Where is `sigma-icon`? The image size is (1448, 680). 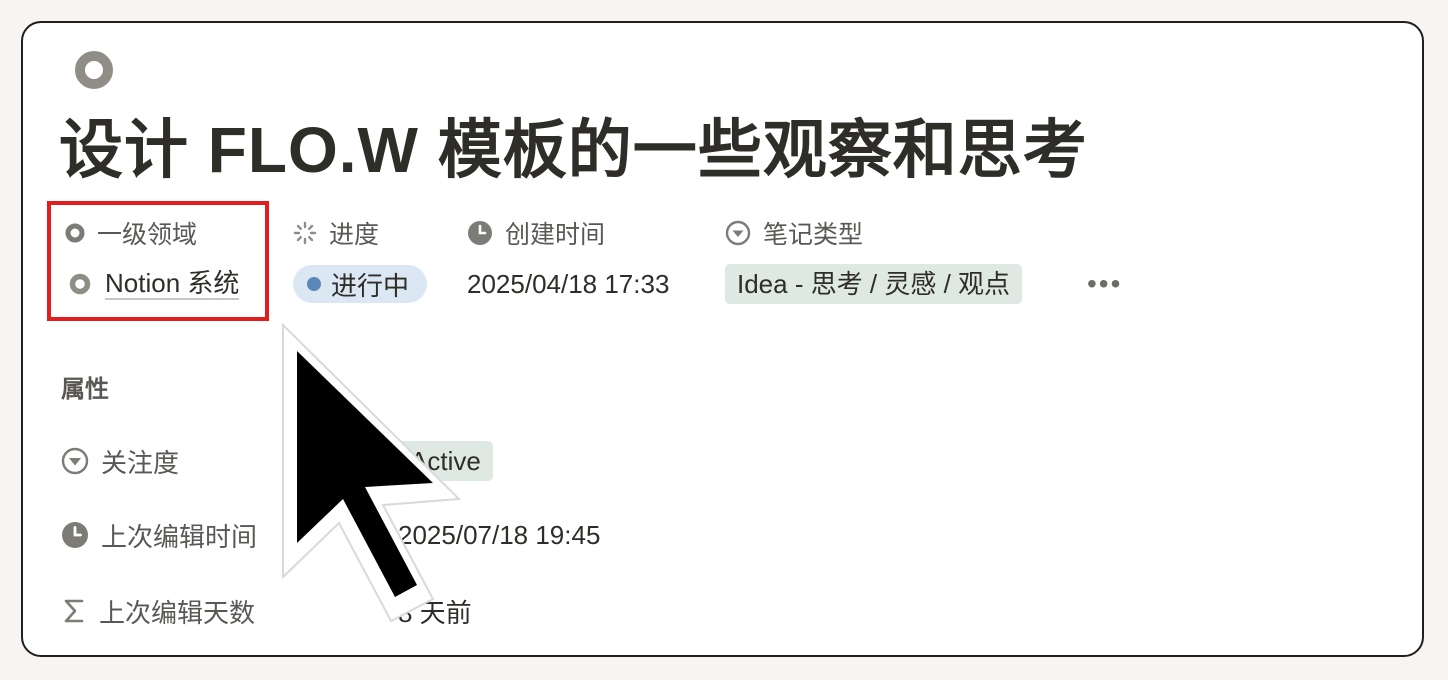
sigma-icon is located at coordinates (74, 611).